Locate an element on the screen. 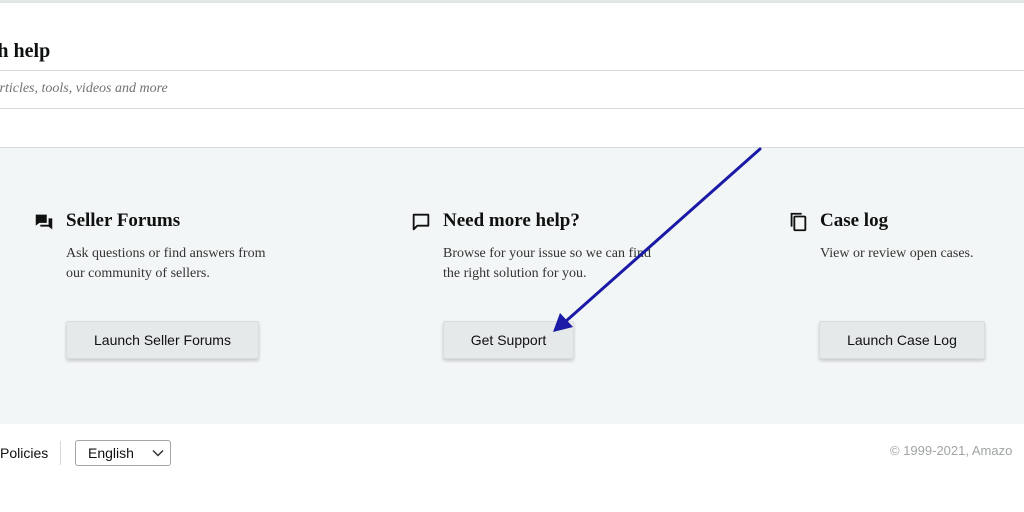 This screenshot has width=1024, height=512. copyright-text: © 1999-2021, Amazo is located at coordinates (951, 450).